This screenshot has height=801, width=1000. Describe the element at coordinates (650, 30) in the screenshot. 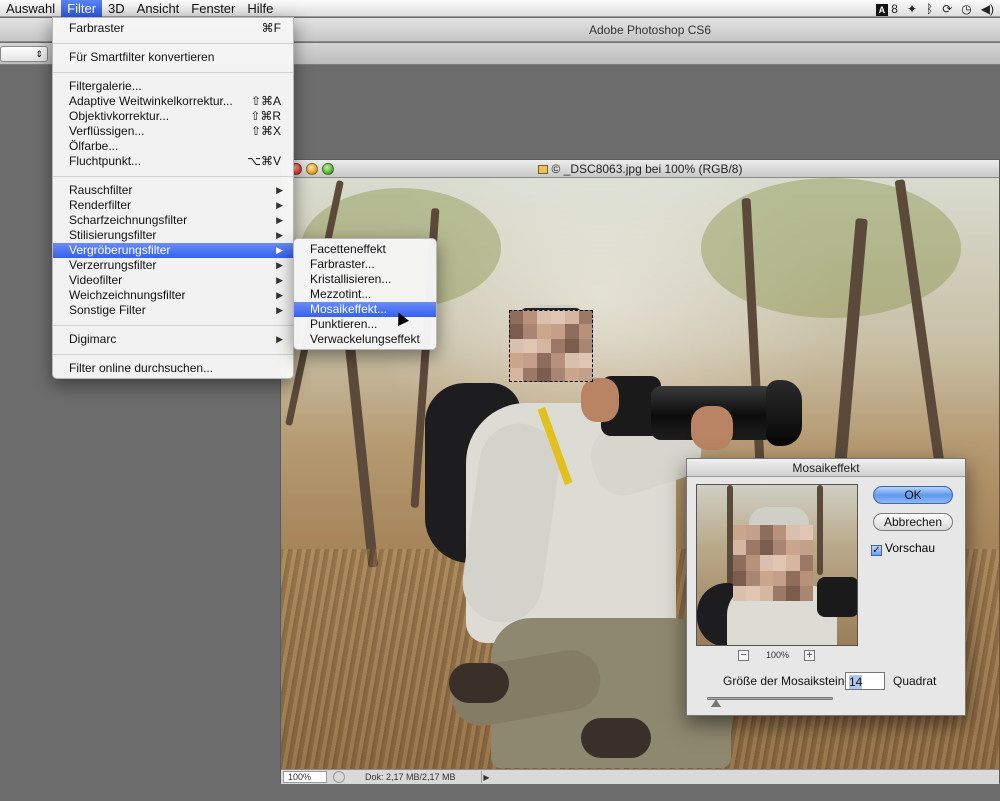

I see `app-title: Adobe Photoshop CS6` at that location.